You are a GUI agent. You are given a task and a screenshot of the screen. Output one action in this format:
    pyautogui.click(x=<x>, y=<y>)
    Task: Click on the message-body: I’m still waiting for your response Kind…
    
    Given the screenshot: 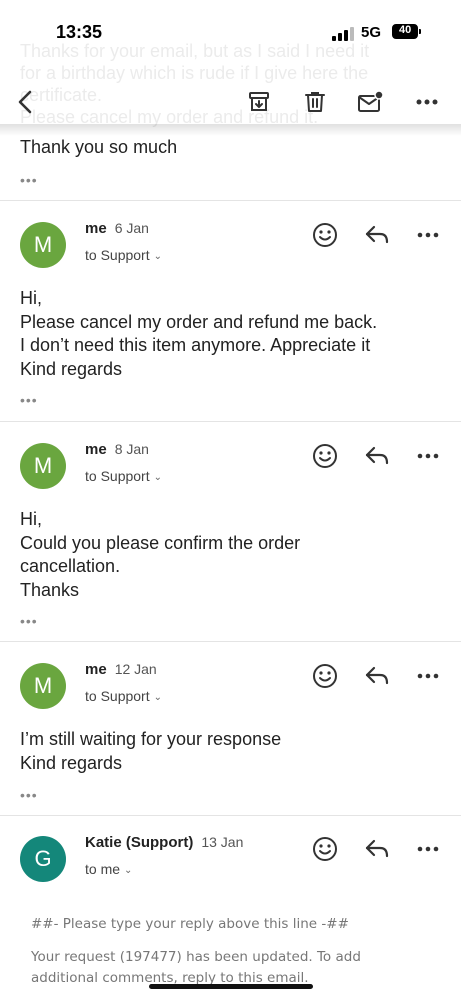 What is the action you would take?
    pyautogui.click(x=150, y=751)
    